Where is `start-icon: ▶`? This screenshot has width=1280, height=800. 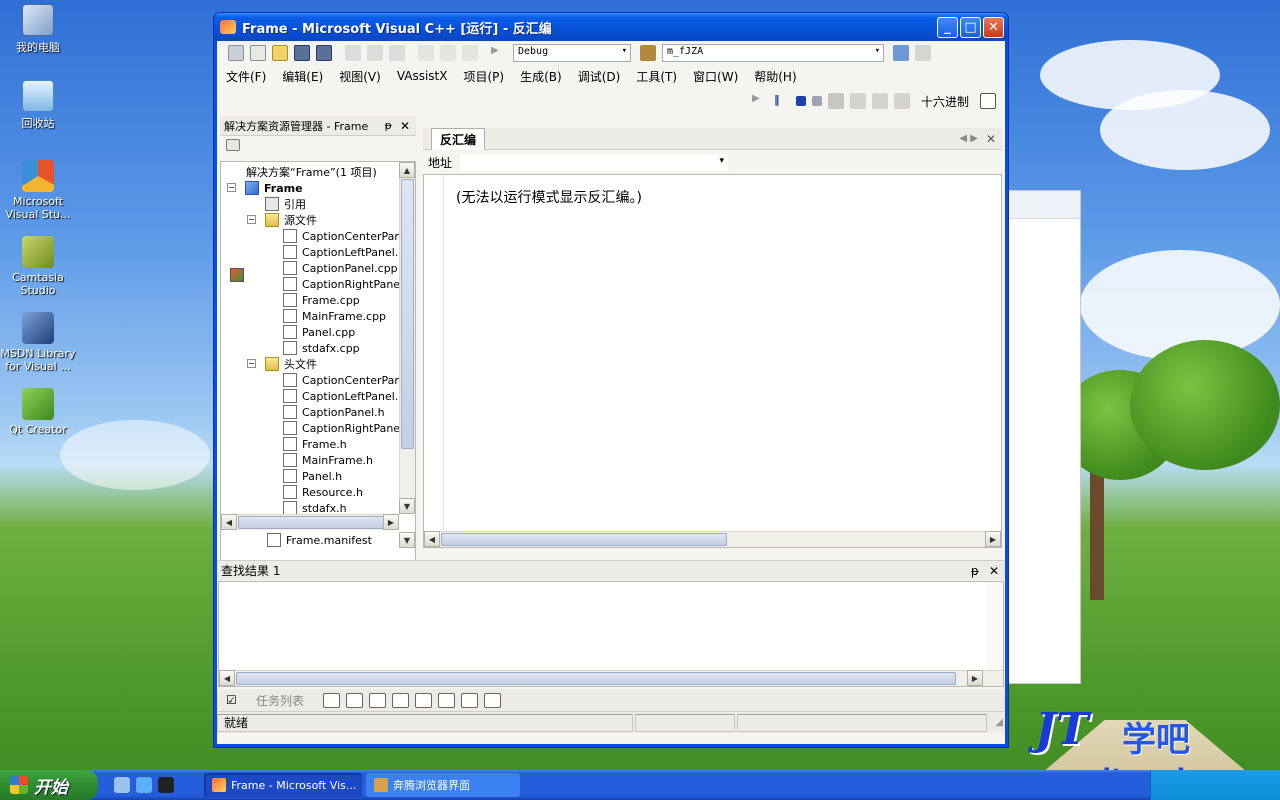
start-icon: ▶ is located at coordinates (499, 53).